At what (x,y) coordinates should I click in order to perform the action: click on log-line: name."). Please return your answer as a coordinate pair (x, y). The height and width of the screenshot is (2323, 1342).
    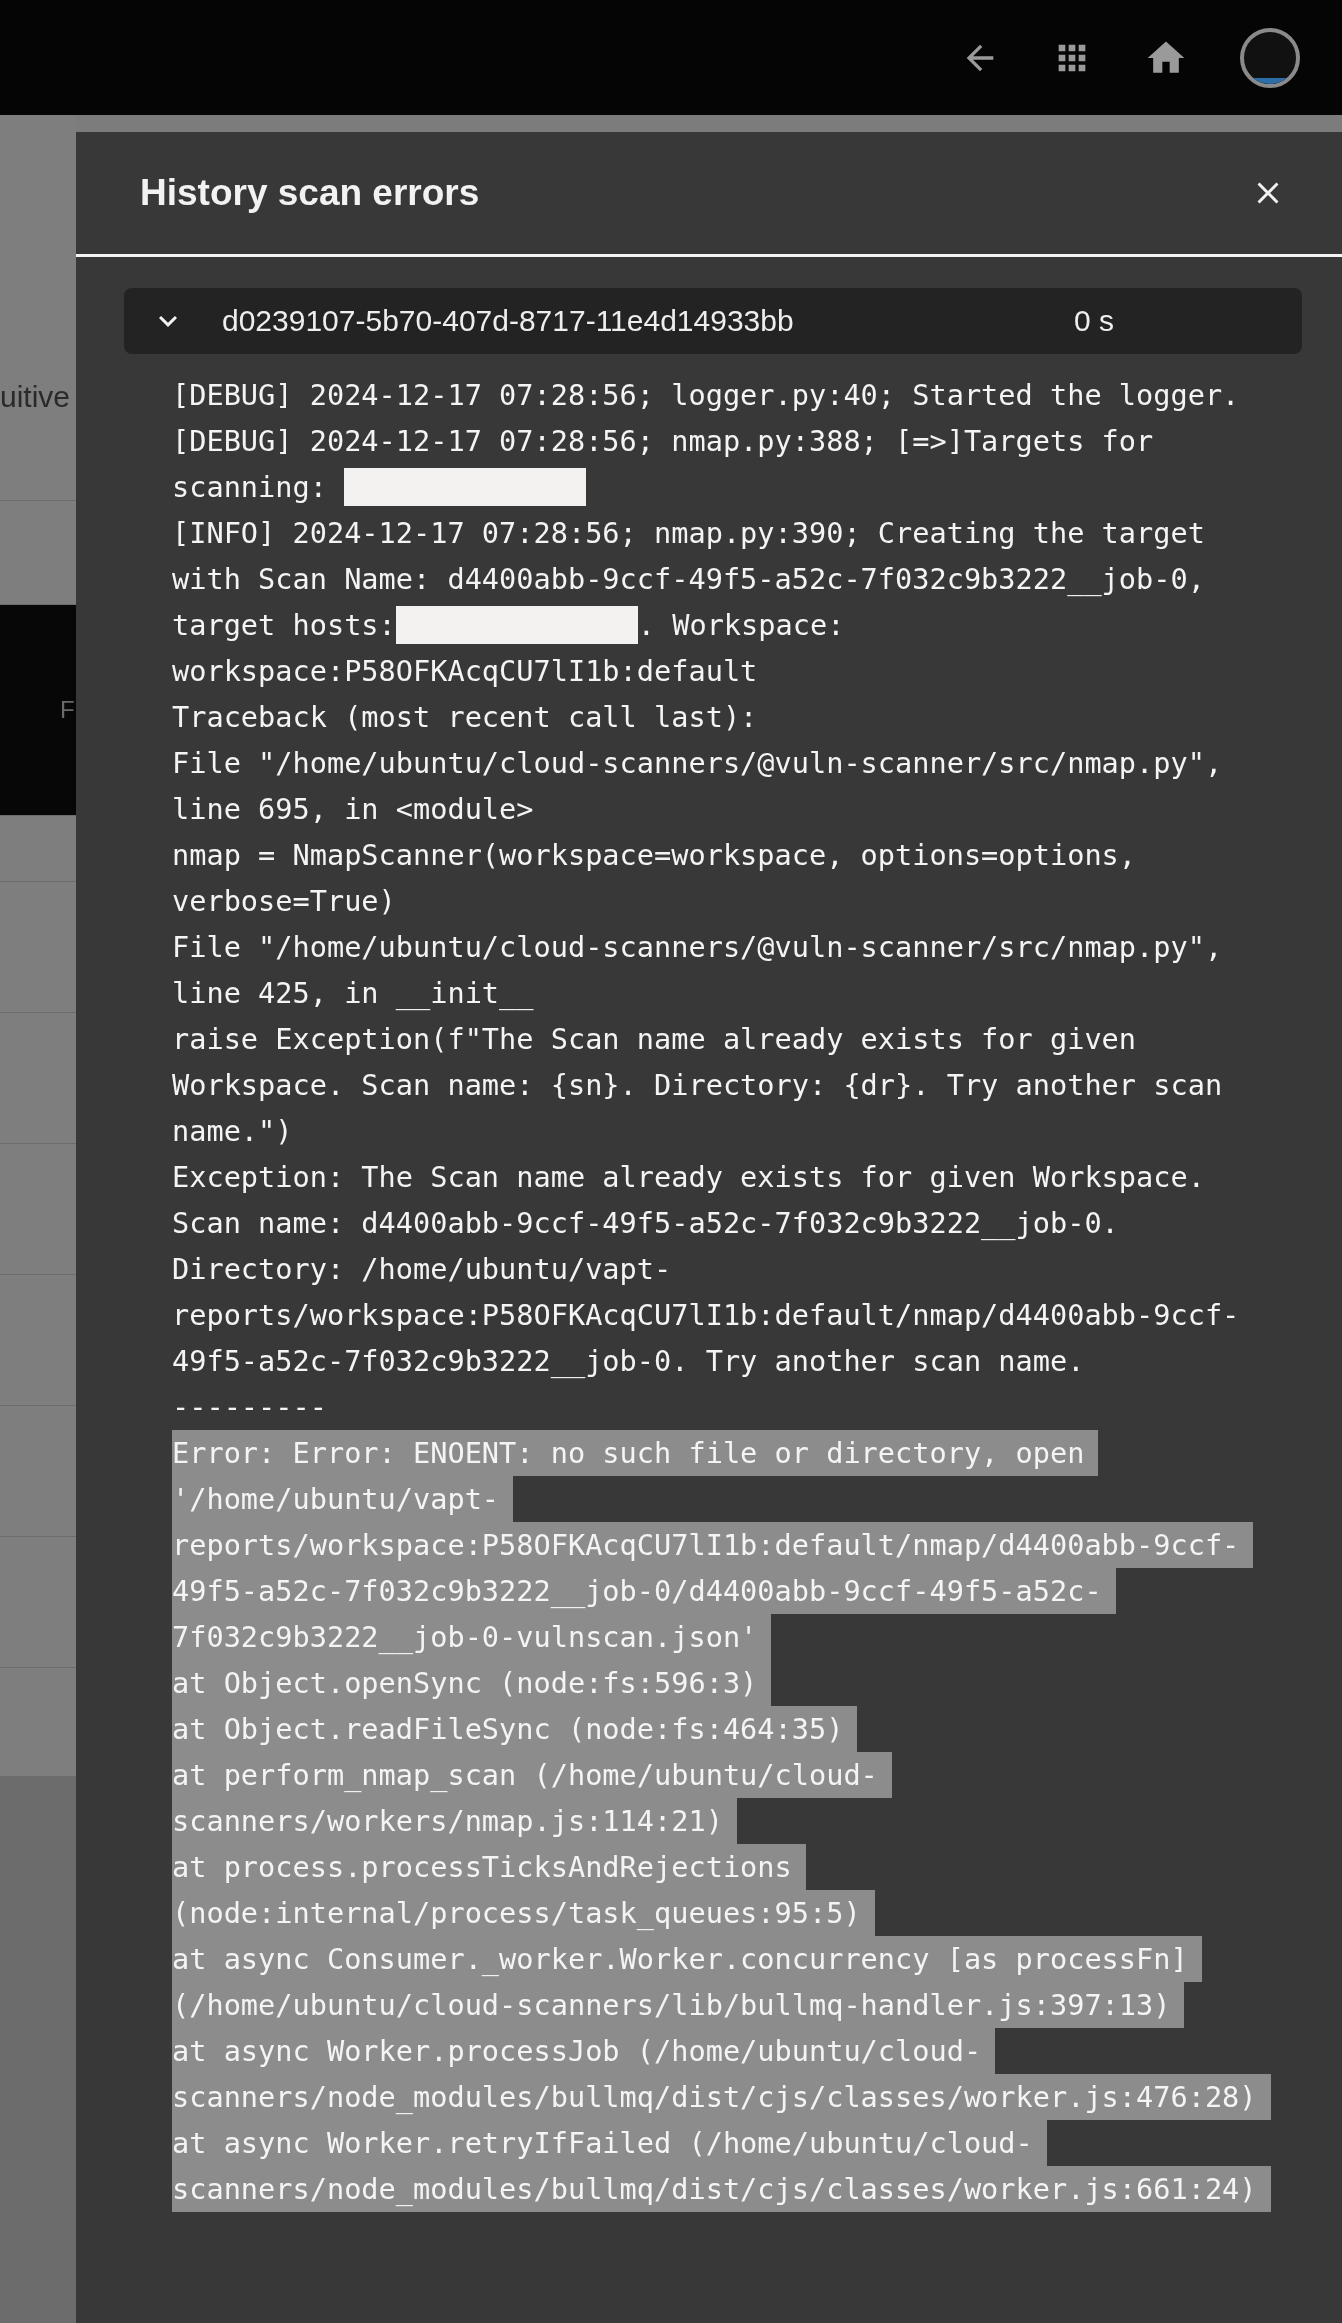
    Looking at the image, I should click on (232, 1131).